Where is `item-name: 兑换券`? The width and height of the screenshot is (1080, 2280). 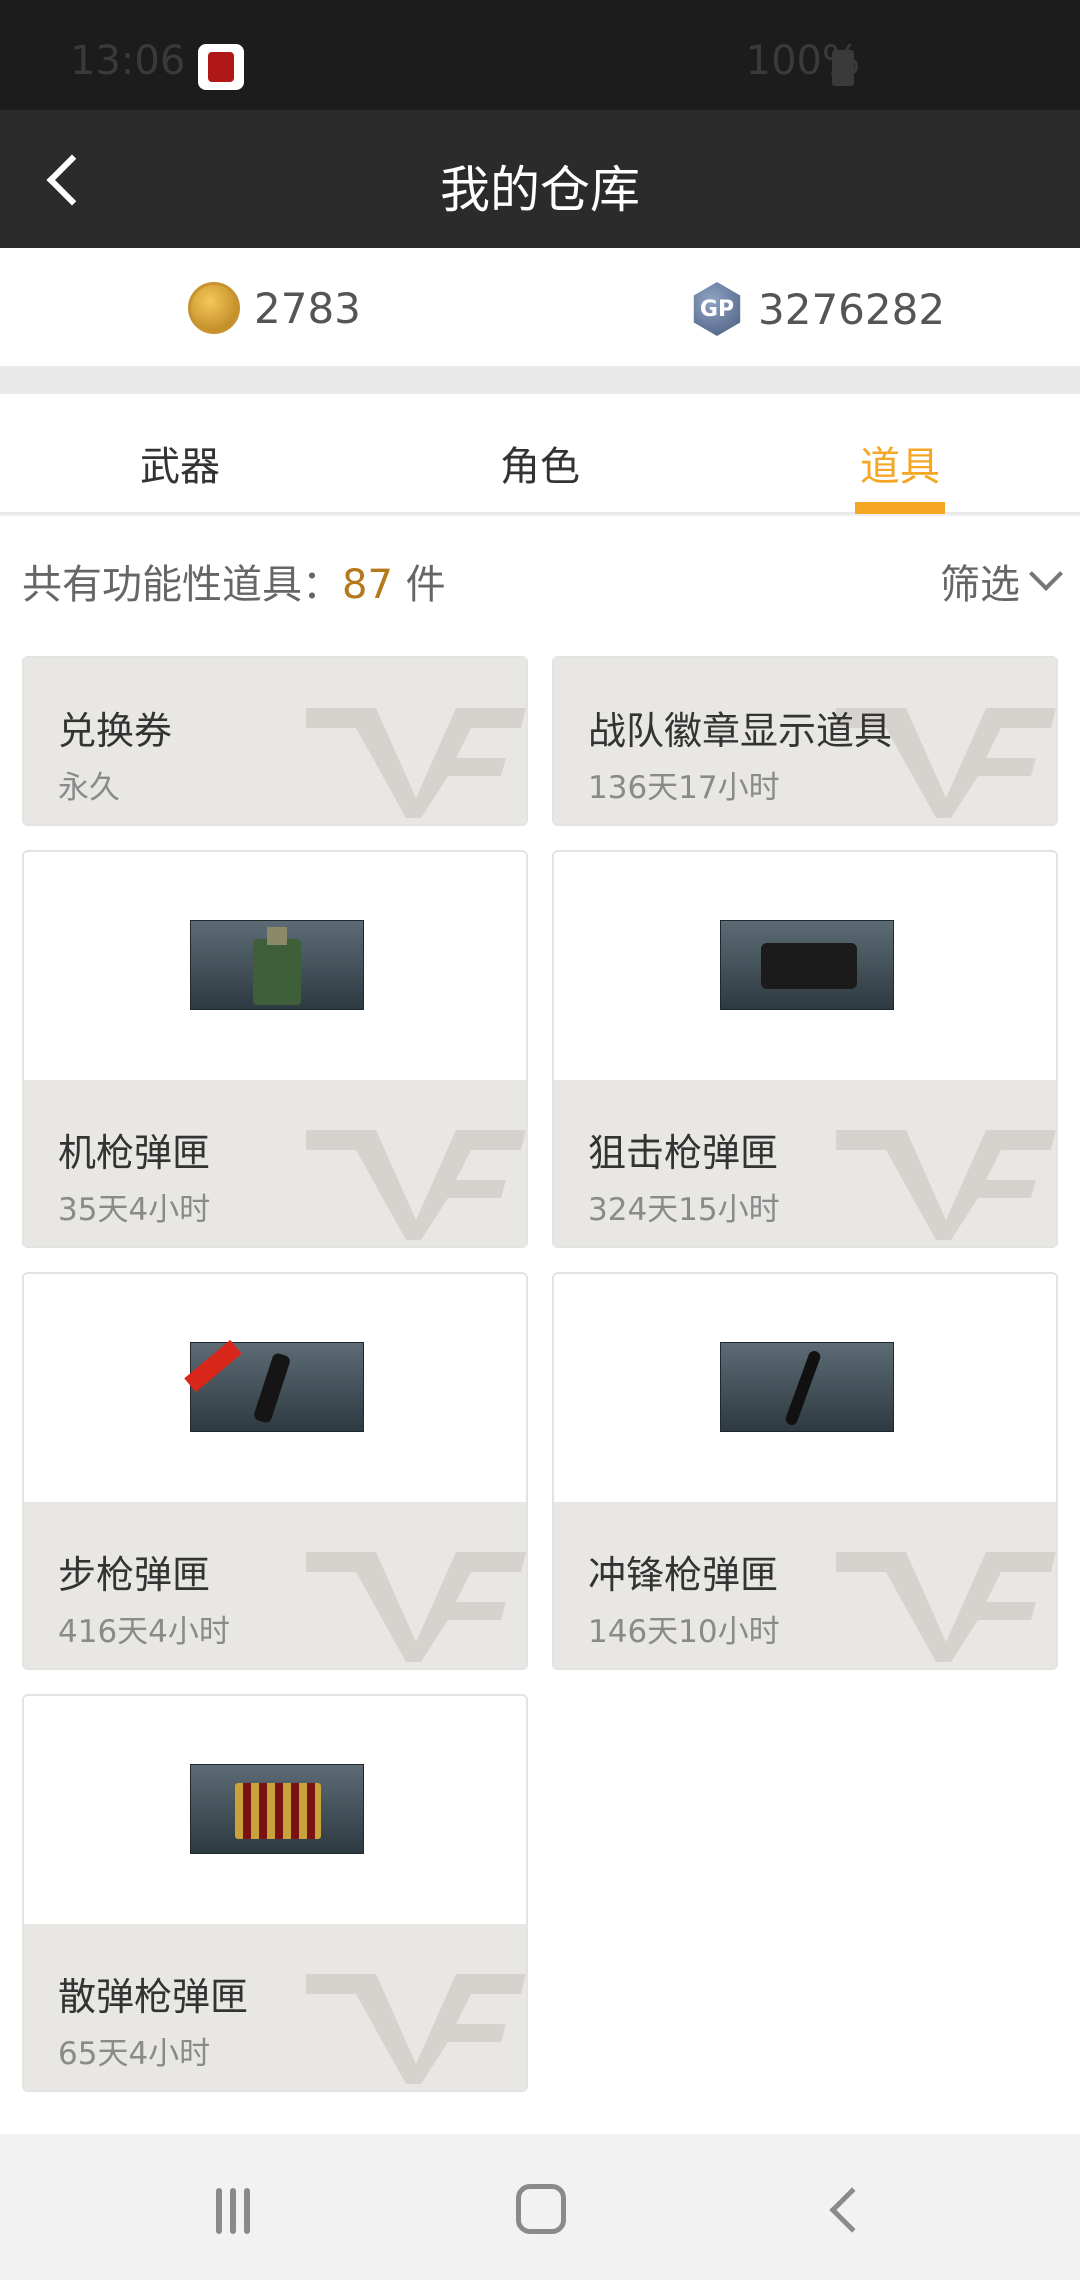 item-name: 兑换券 is located at coordinates (115, 731).